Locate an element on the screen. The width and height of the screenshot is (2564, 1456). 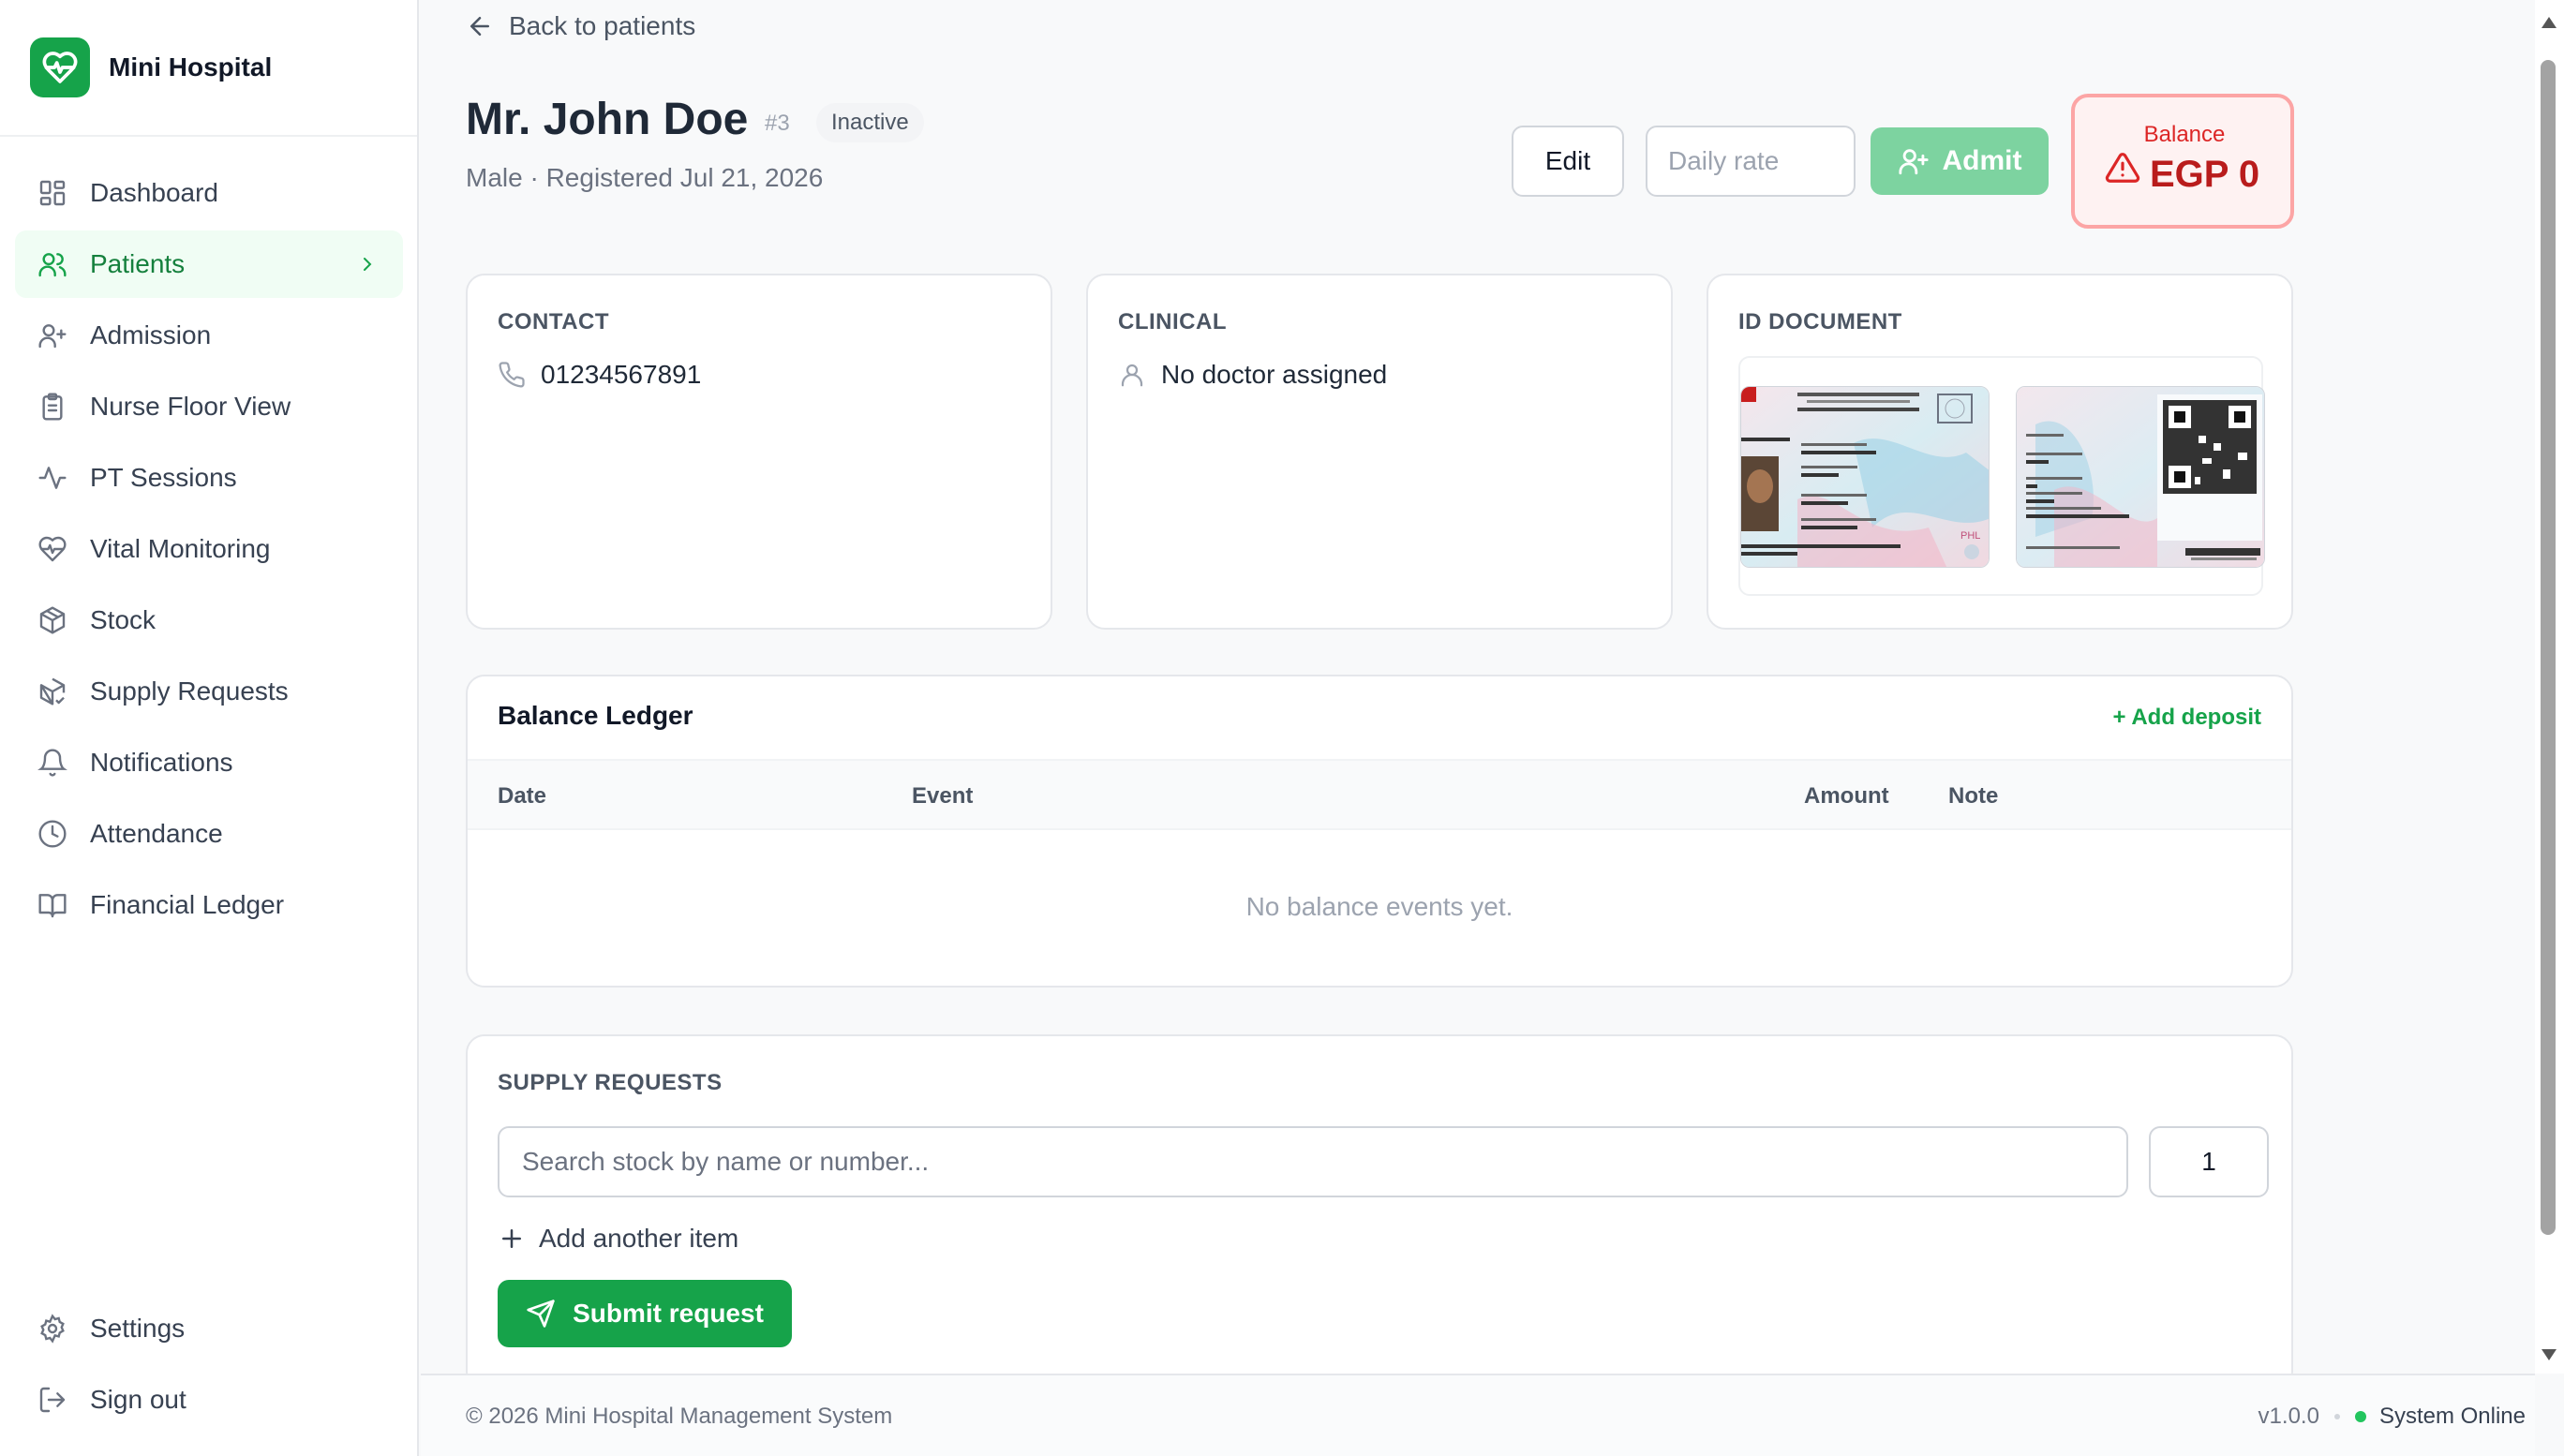
package-check-icon is located at coordinates (53, 691).